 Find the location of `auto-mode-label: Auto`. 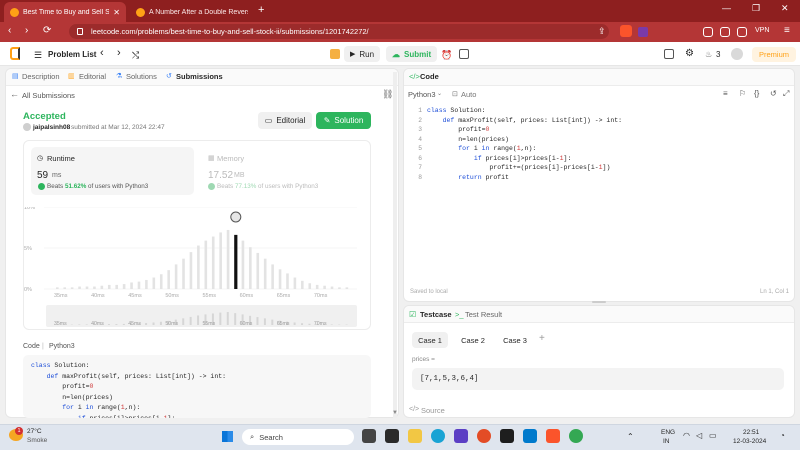

auto-mode-label: Auto is located at coordinates (468, 94).